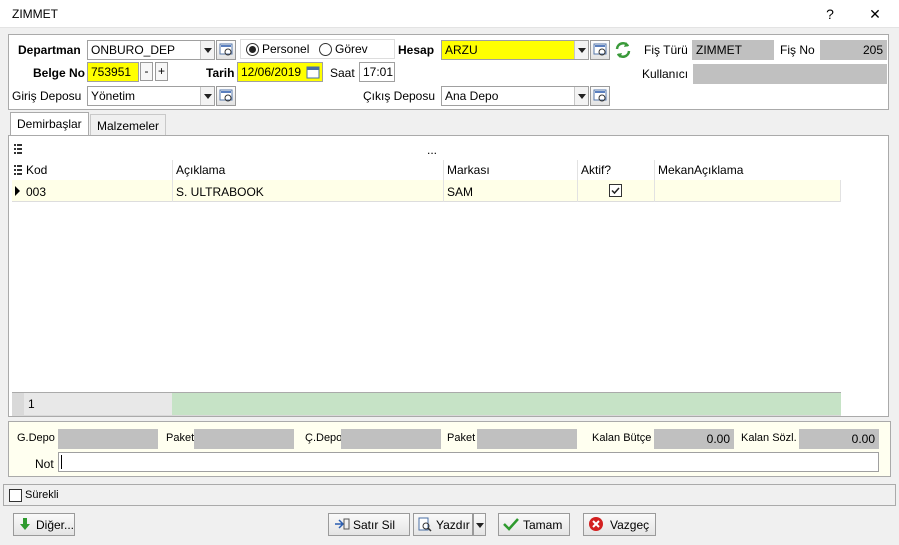 Image resolution: width=899 pixels, height=545 pixels. Describe the element at coordinates (461, 438) in the screenshot. I see `paket2-label: Paket` at that location.